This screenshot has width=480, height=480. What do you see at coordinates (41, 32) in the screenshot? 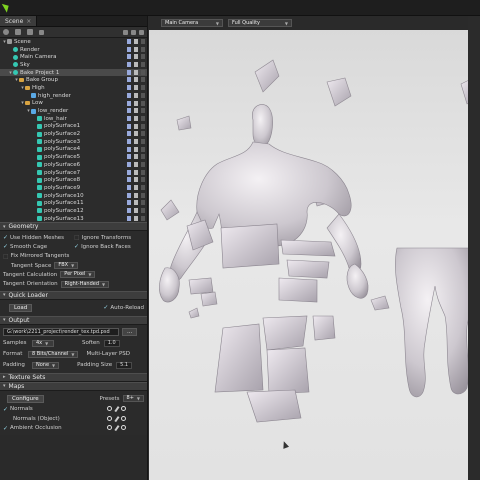
I see `mesh-icon` at bounding box center [41, 32].